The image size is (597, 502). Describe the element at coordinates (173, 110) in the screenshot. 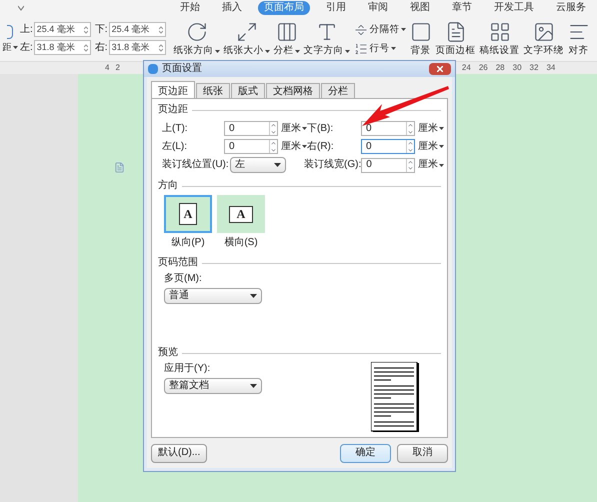

I see `section-title: 页边距` at that location.